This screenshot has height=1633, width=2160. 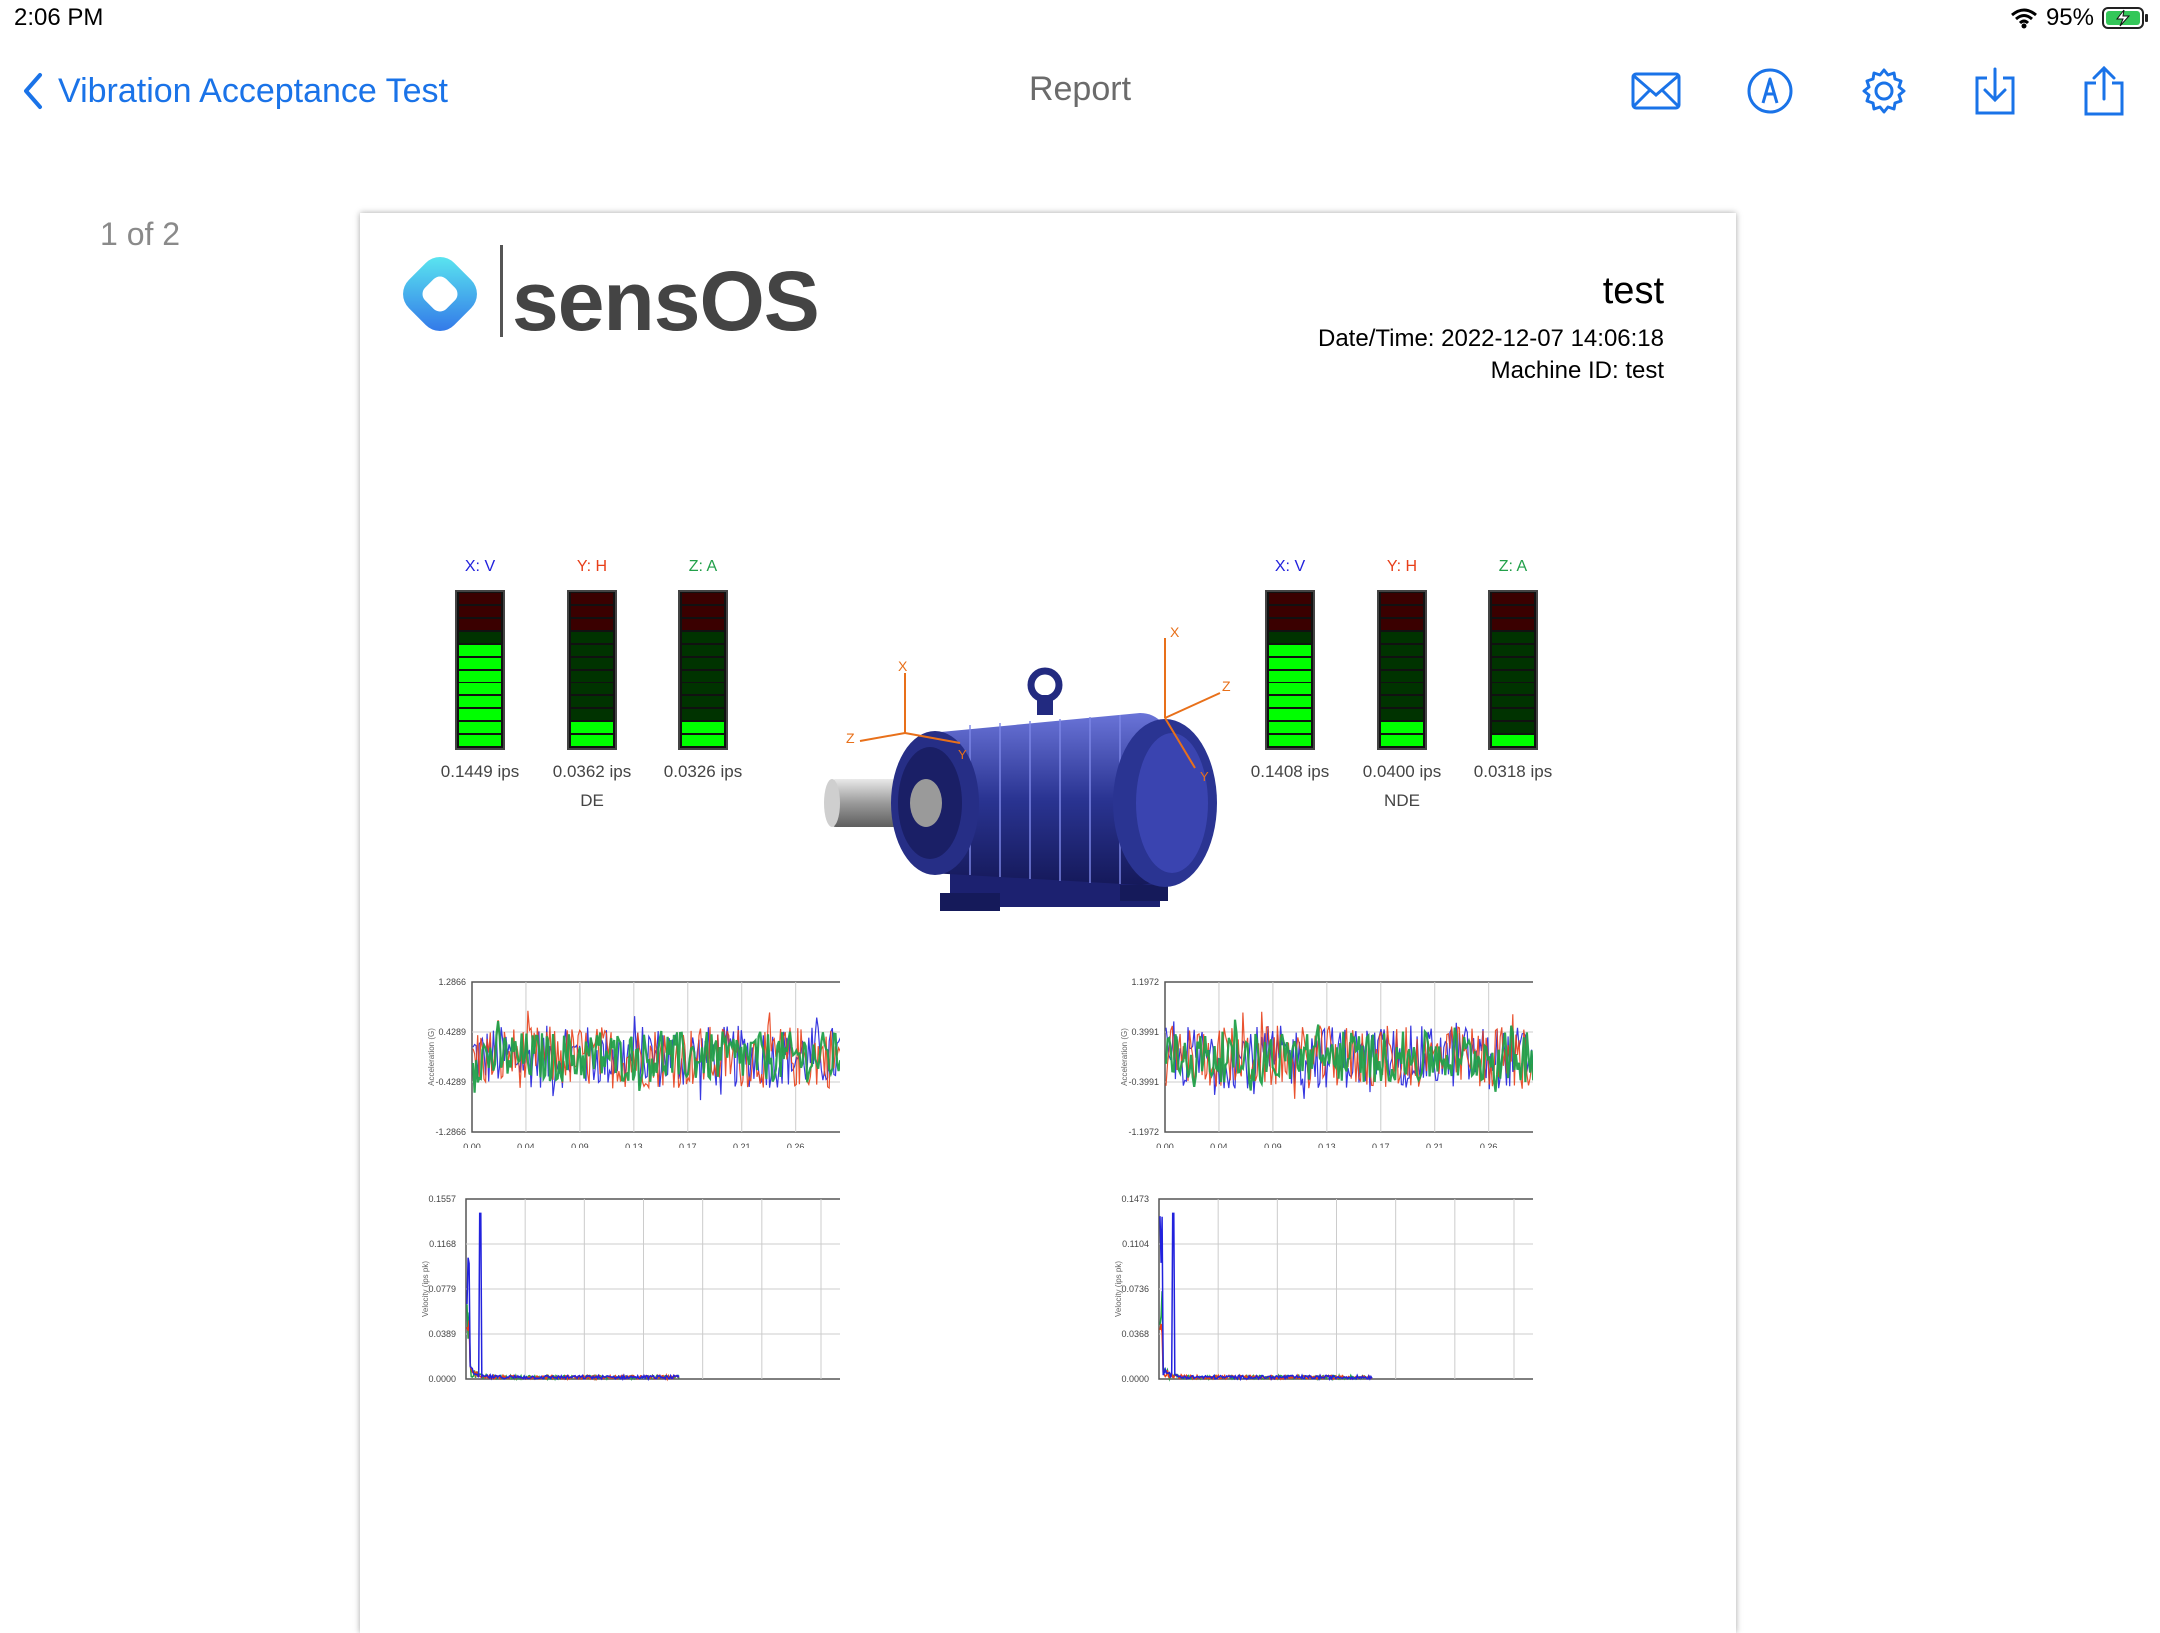 I want to click on y-tick-label: 0.1473, so click(x=1135, y=1199).